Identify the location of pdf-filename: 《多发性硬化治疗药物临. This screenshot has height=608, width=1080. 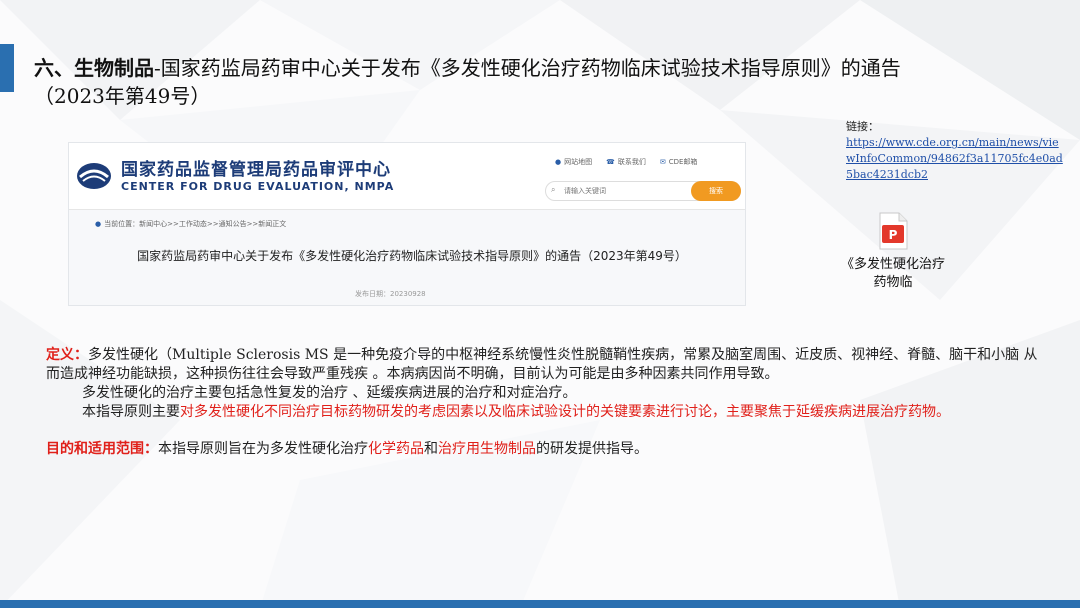
(892, 273).